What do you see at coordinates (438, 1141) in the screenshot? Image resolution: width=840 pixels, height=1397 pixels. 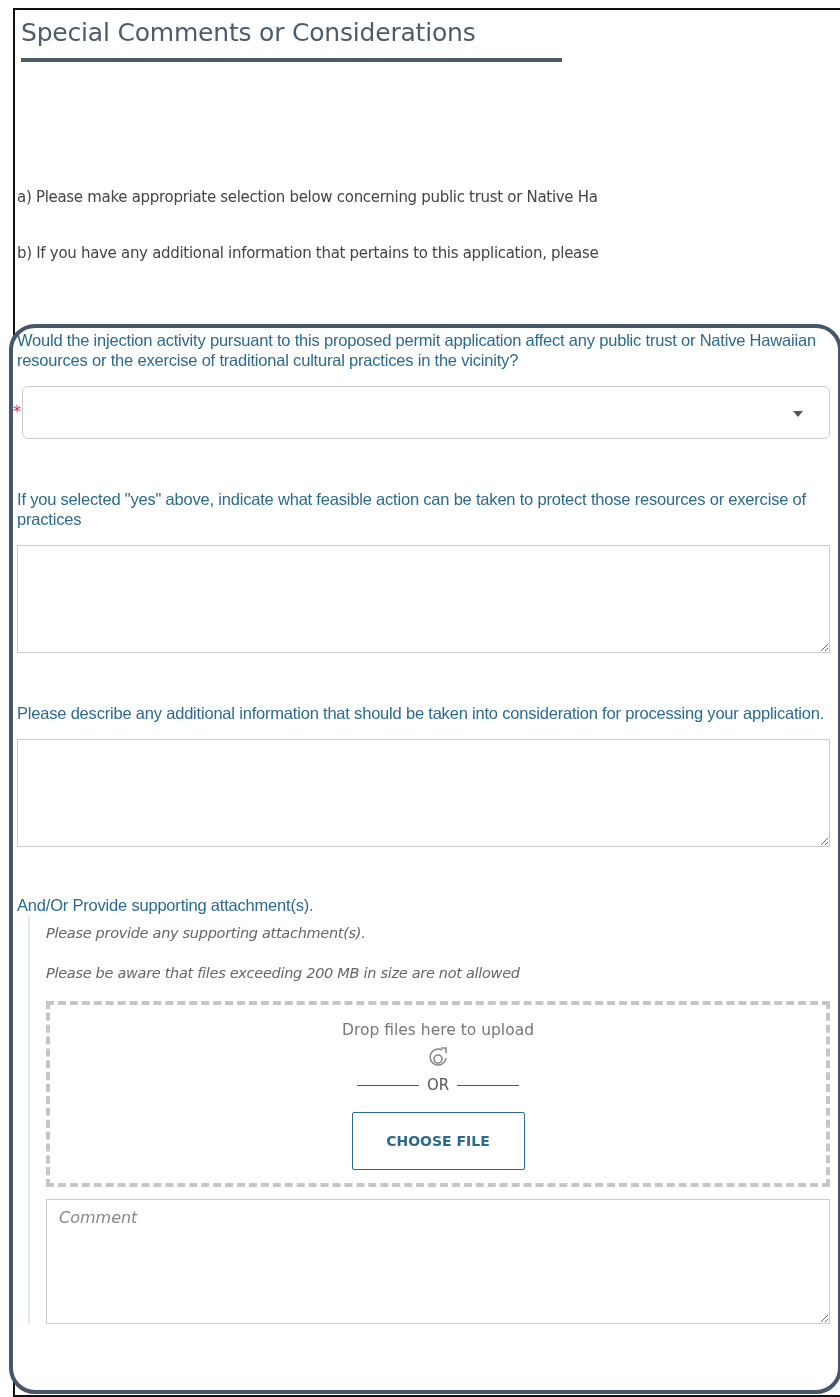 I see `choose-file-button: CHOOSE FILE` at bounding box center [438, 1141].